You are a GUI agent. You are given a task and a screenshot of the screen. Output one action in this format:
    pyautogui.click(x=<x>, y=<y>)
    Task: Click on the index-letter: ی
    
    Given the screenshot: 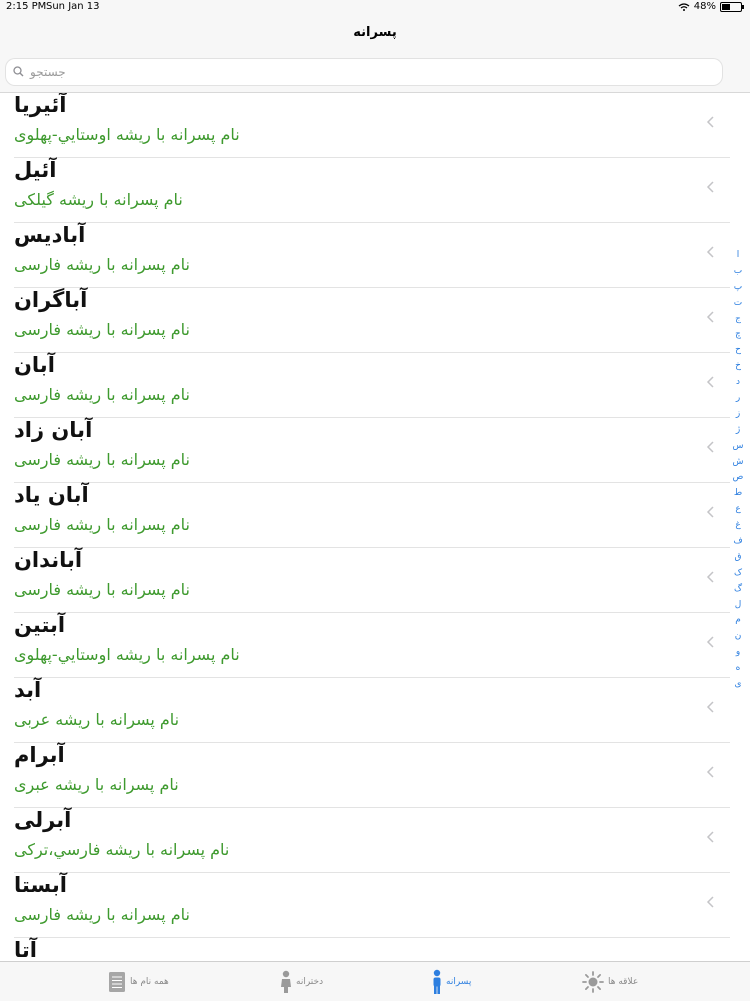 What is the action you would take?
    pyautogui.click(x=737, y=685)
    